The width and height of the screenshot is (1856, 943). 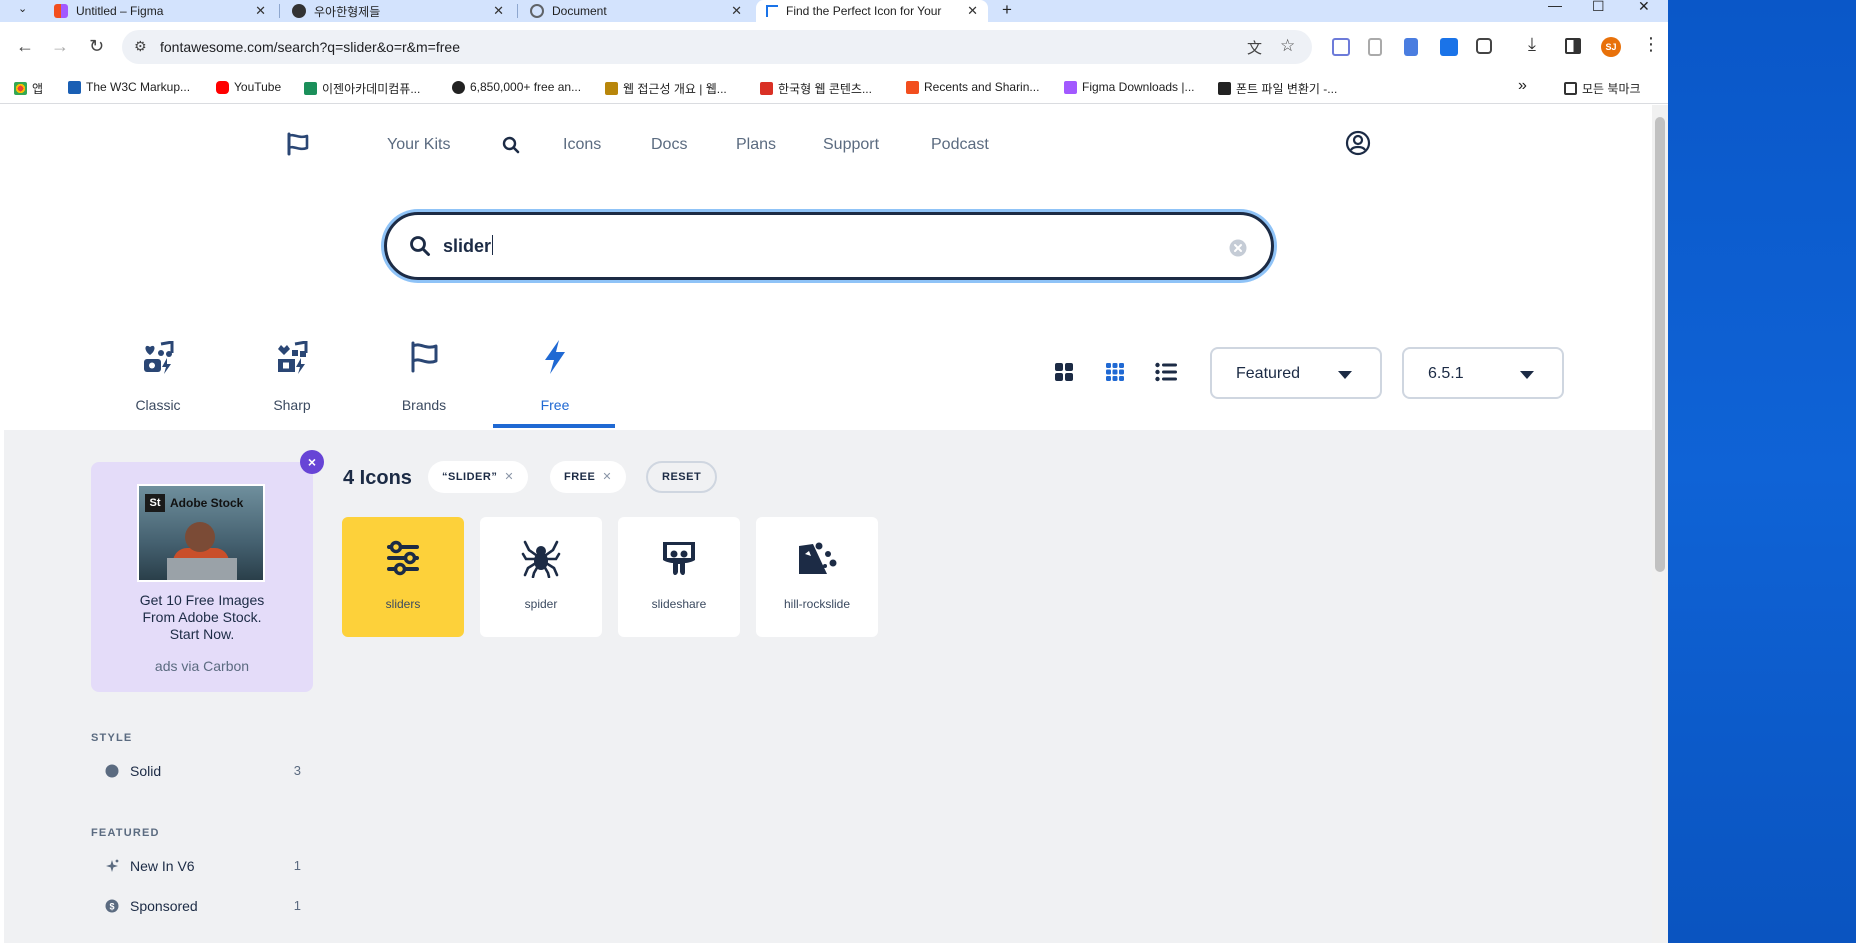 What do you see at coordinates (1411, 47) in the screenshot?
I see `extension-doc-icon` at bounding box center [1411, 47].